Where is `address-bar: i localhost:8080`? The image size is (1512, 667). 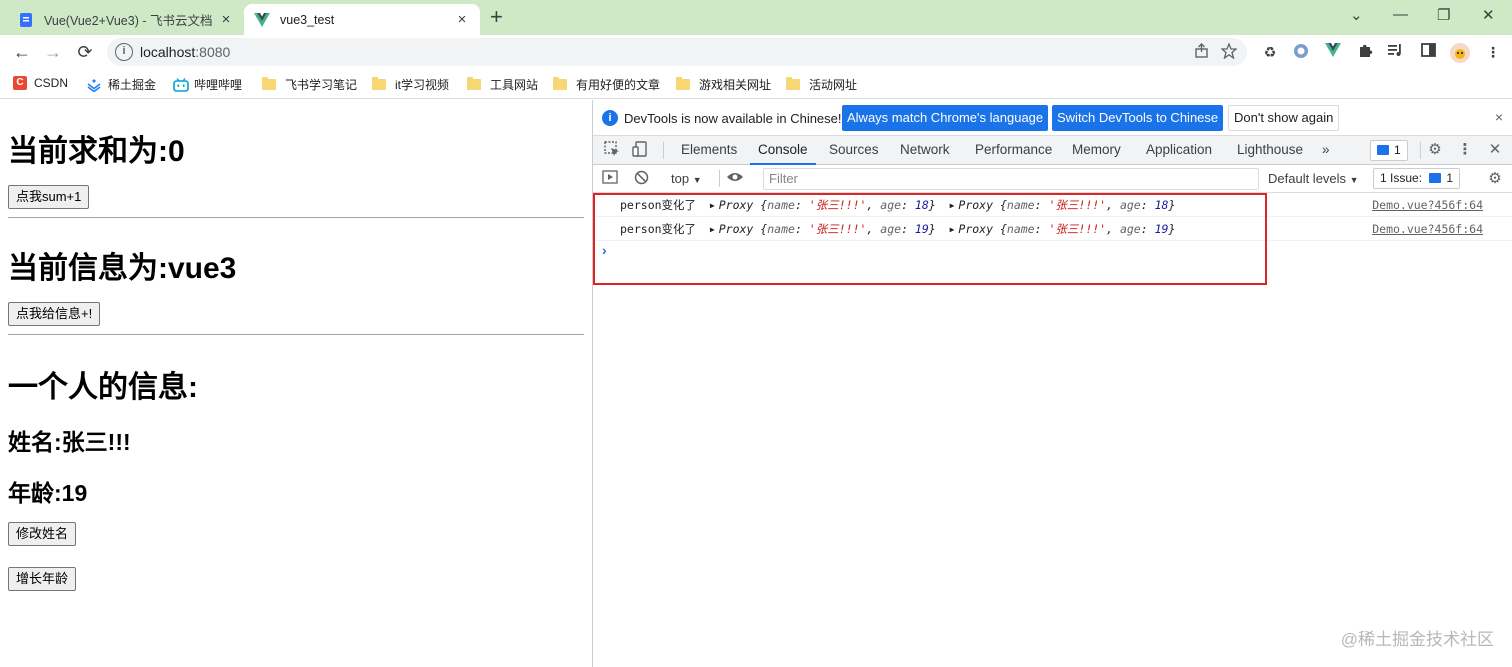
address-bar: i localhost:8080 is located at coordinates (677, 52).